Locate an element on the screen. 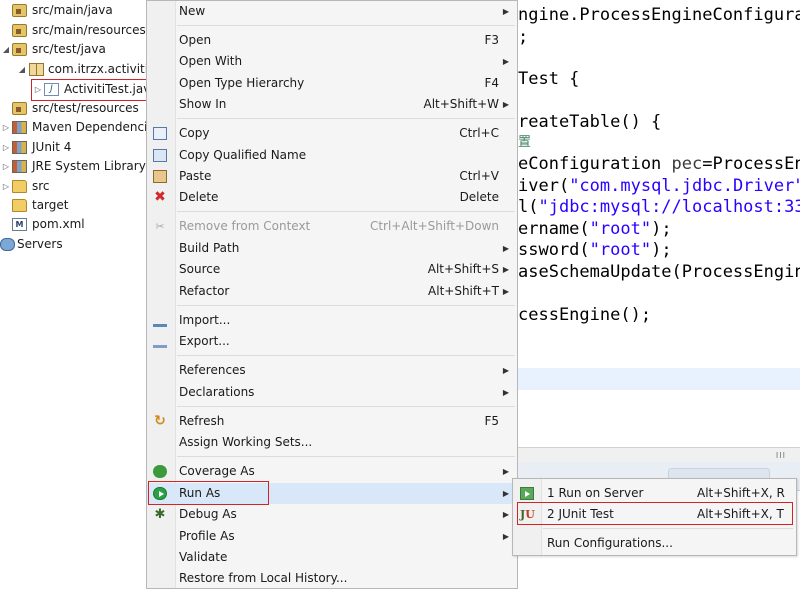 The width and height of the screenshot is (800, 589). code-line: eConfiguration pec=ProcessEngi is located at coordinates (659, 164).